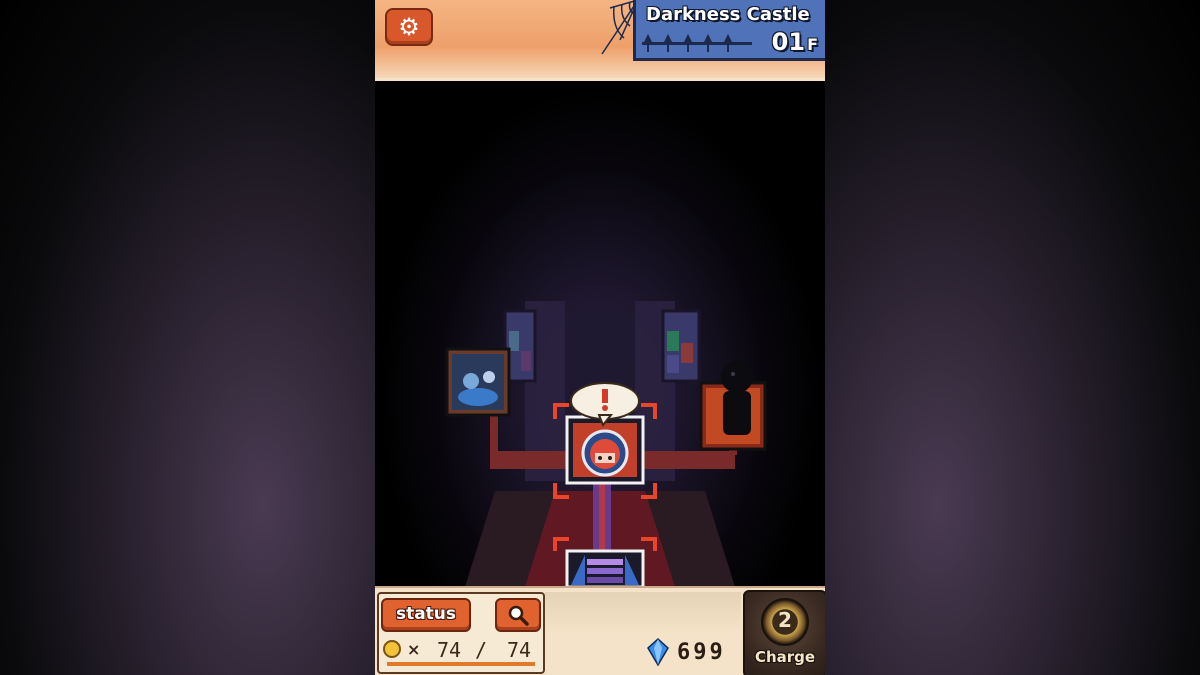 This screenshot has height=675, width=1200. What do you see at coordinates (392, 649) in the screenshot?
I see `gold-coin-icon` at bounding box center [392, 649].